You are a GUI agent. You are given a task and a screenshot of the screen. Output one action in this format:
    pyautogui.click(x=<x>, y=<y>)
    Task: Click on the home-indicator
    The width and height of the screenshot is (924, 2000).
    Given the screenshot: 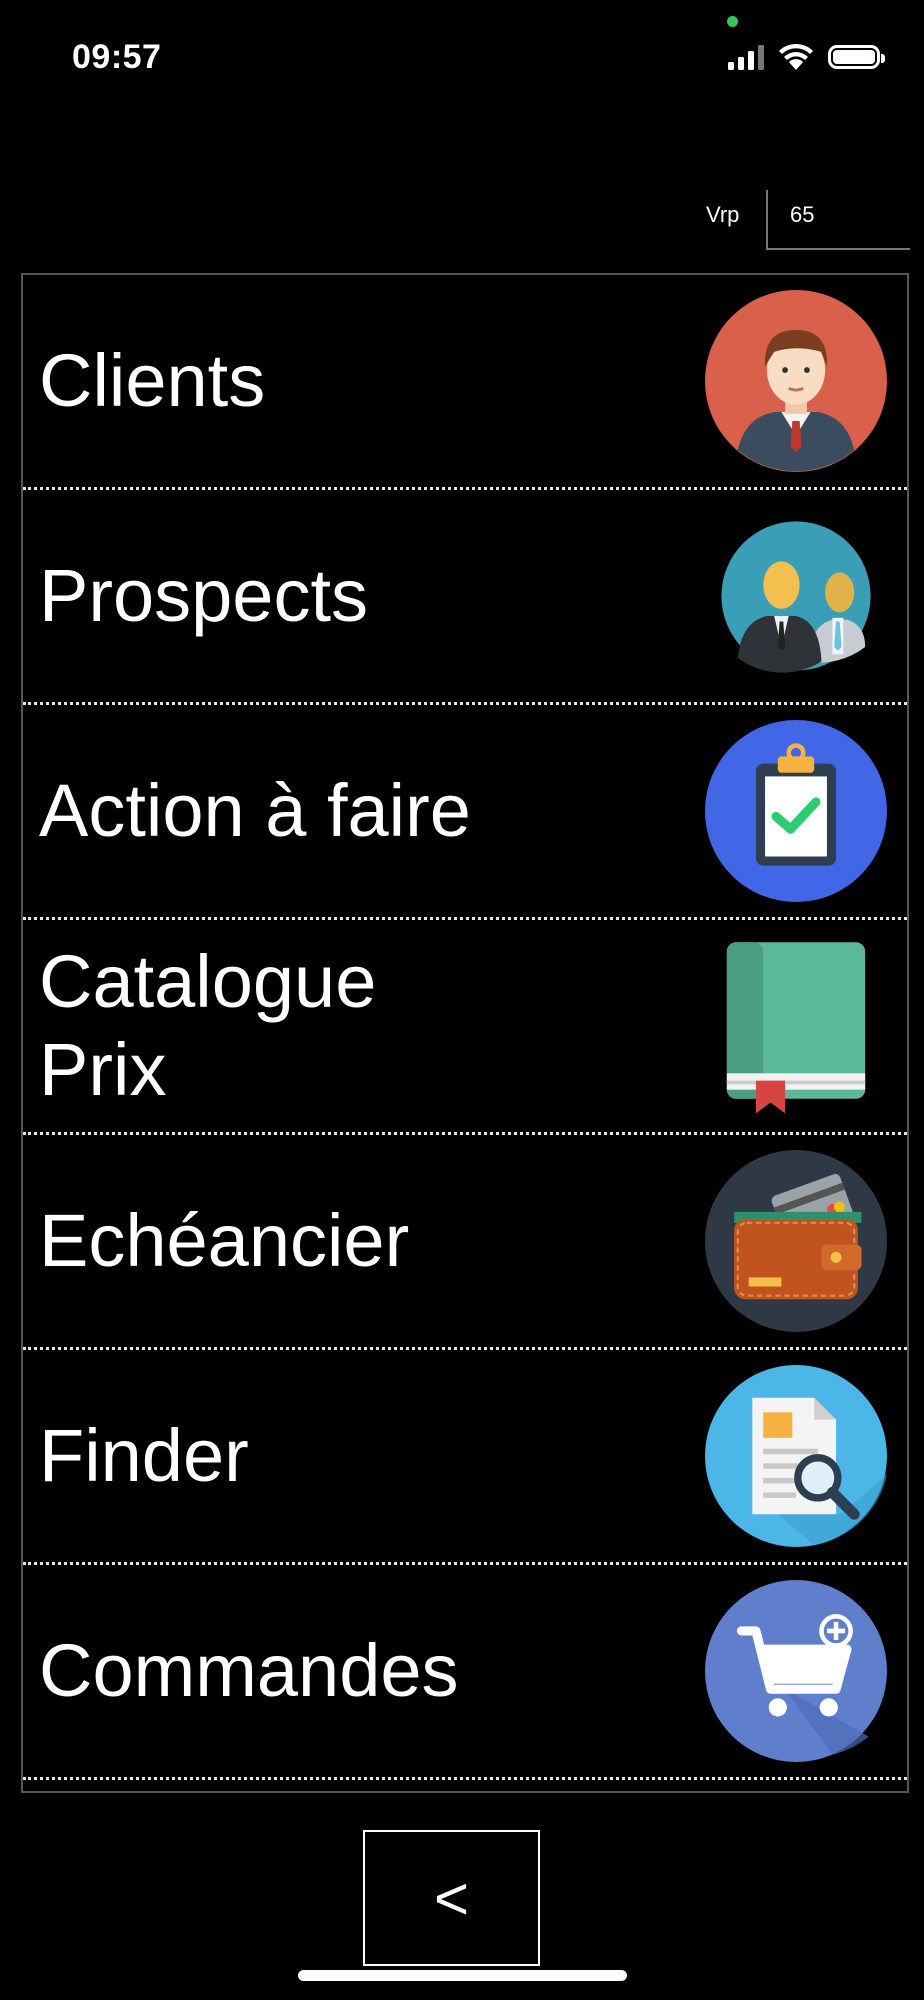 What is the action you would take?
    pyautogui.click(x=462, y=1975)
    